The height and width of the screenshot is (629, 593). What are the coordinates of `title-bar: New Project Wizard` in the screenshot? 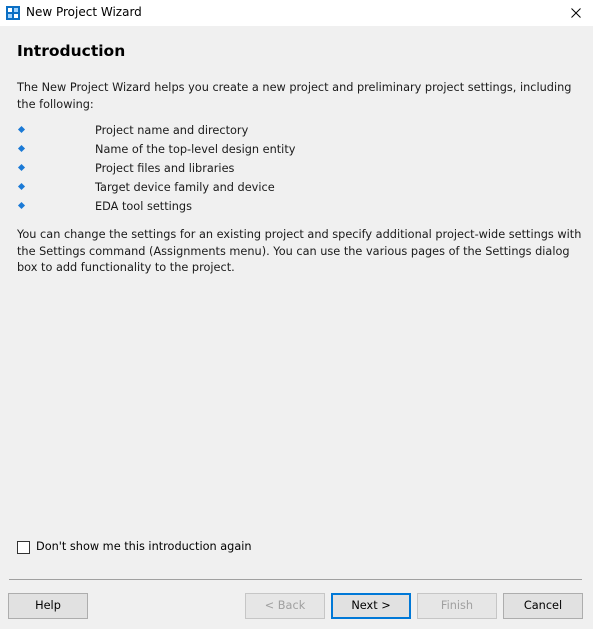 It's located at (296, 13).